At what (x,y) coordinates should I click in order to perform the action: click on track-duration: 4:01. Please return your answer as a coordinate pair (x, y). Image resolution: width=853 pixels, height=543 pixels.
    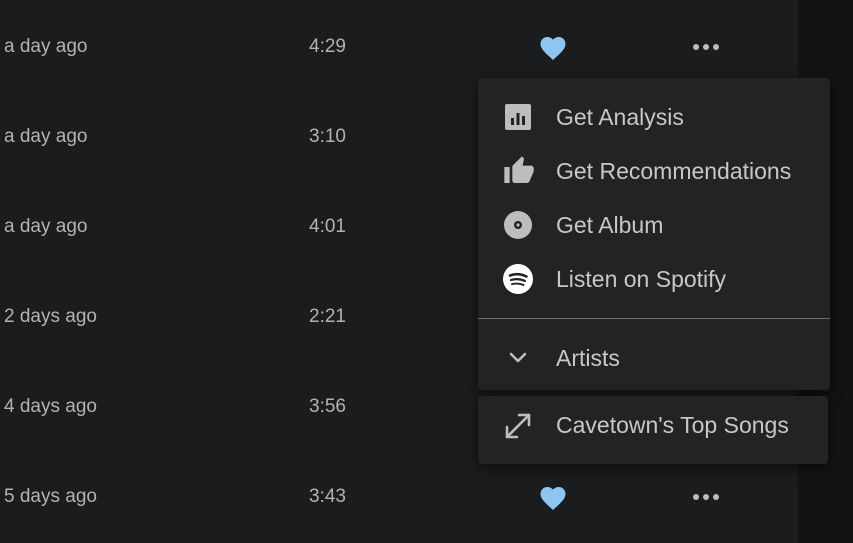
    Looking at the image, I should click on (327, 226).